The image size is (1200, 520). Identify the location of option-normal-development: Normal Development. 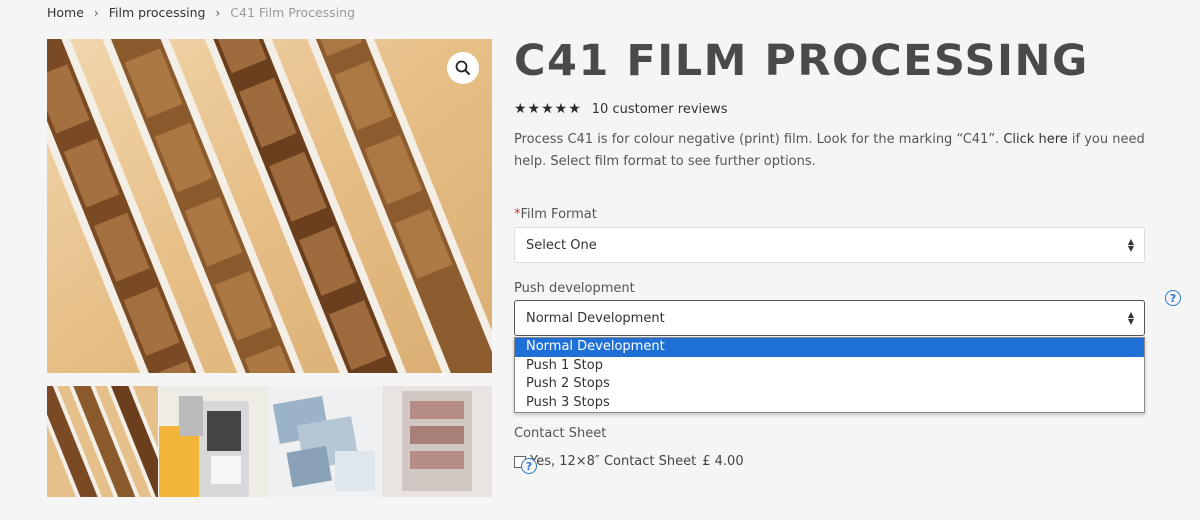
(829, 347).